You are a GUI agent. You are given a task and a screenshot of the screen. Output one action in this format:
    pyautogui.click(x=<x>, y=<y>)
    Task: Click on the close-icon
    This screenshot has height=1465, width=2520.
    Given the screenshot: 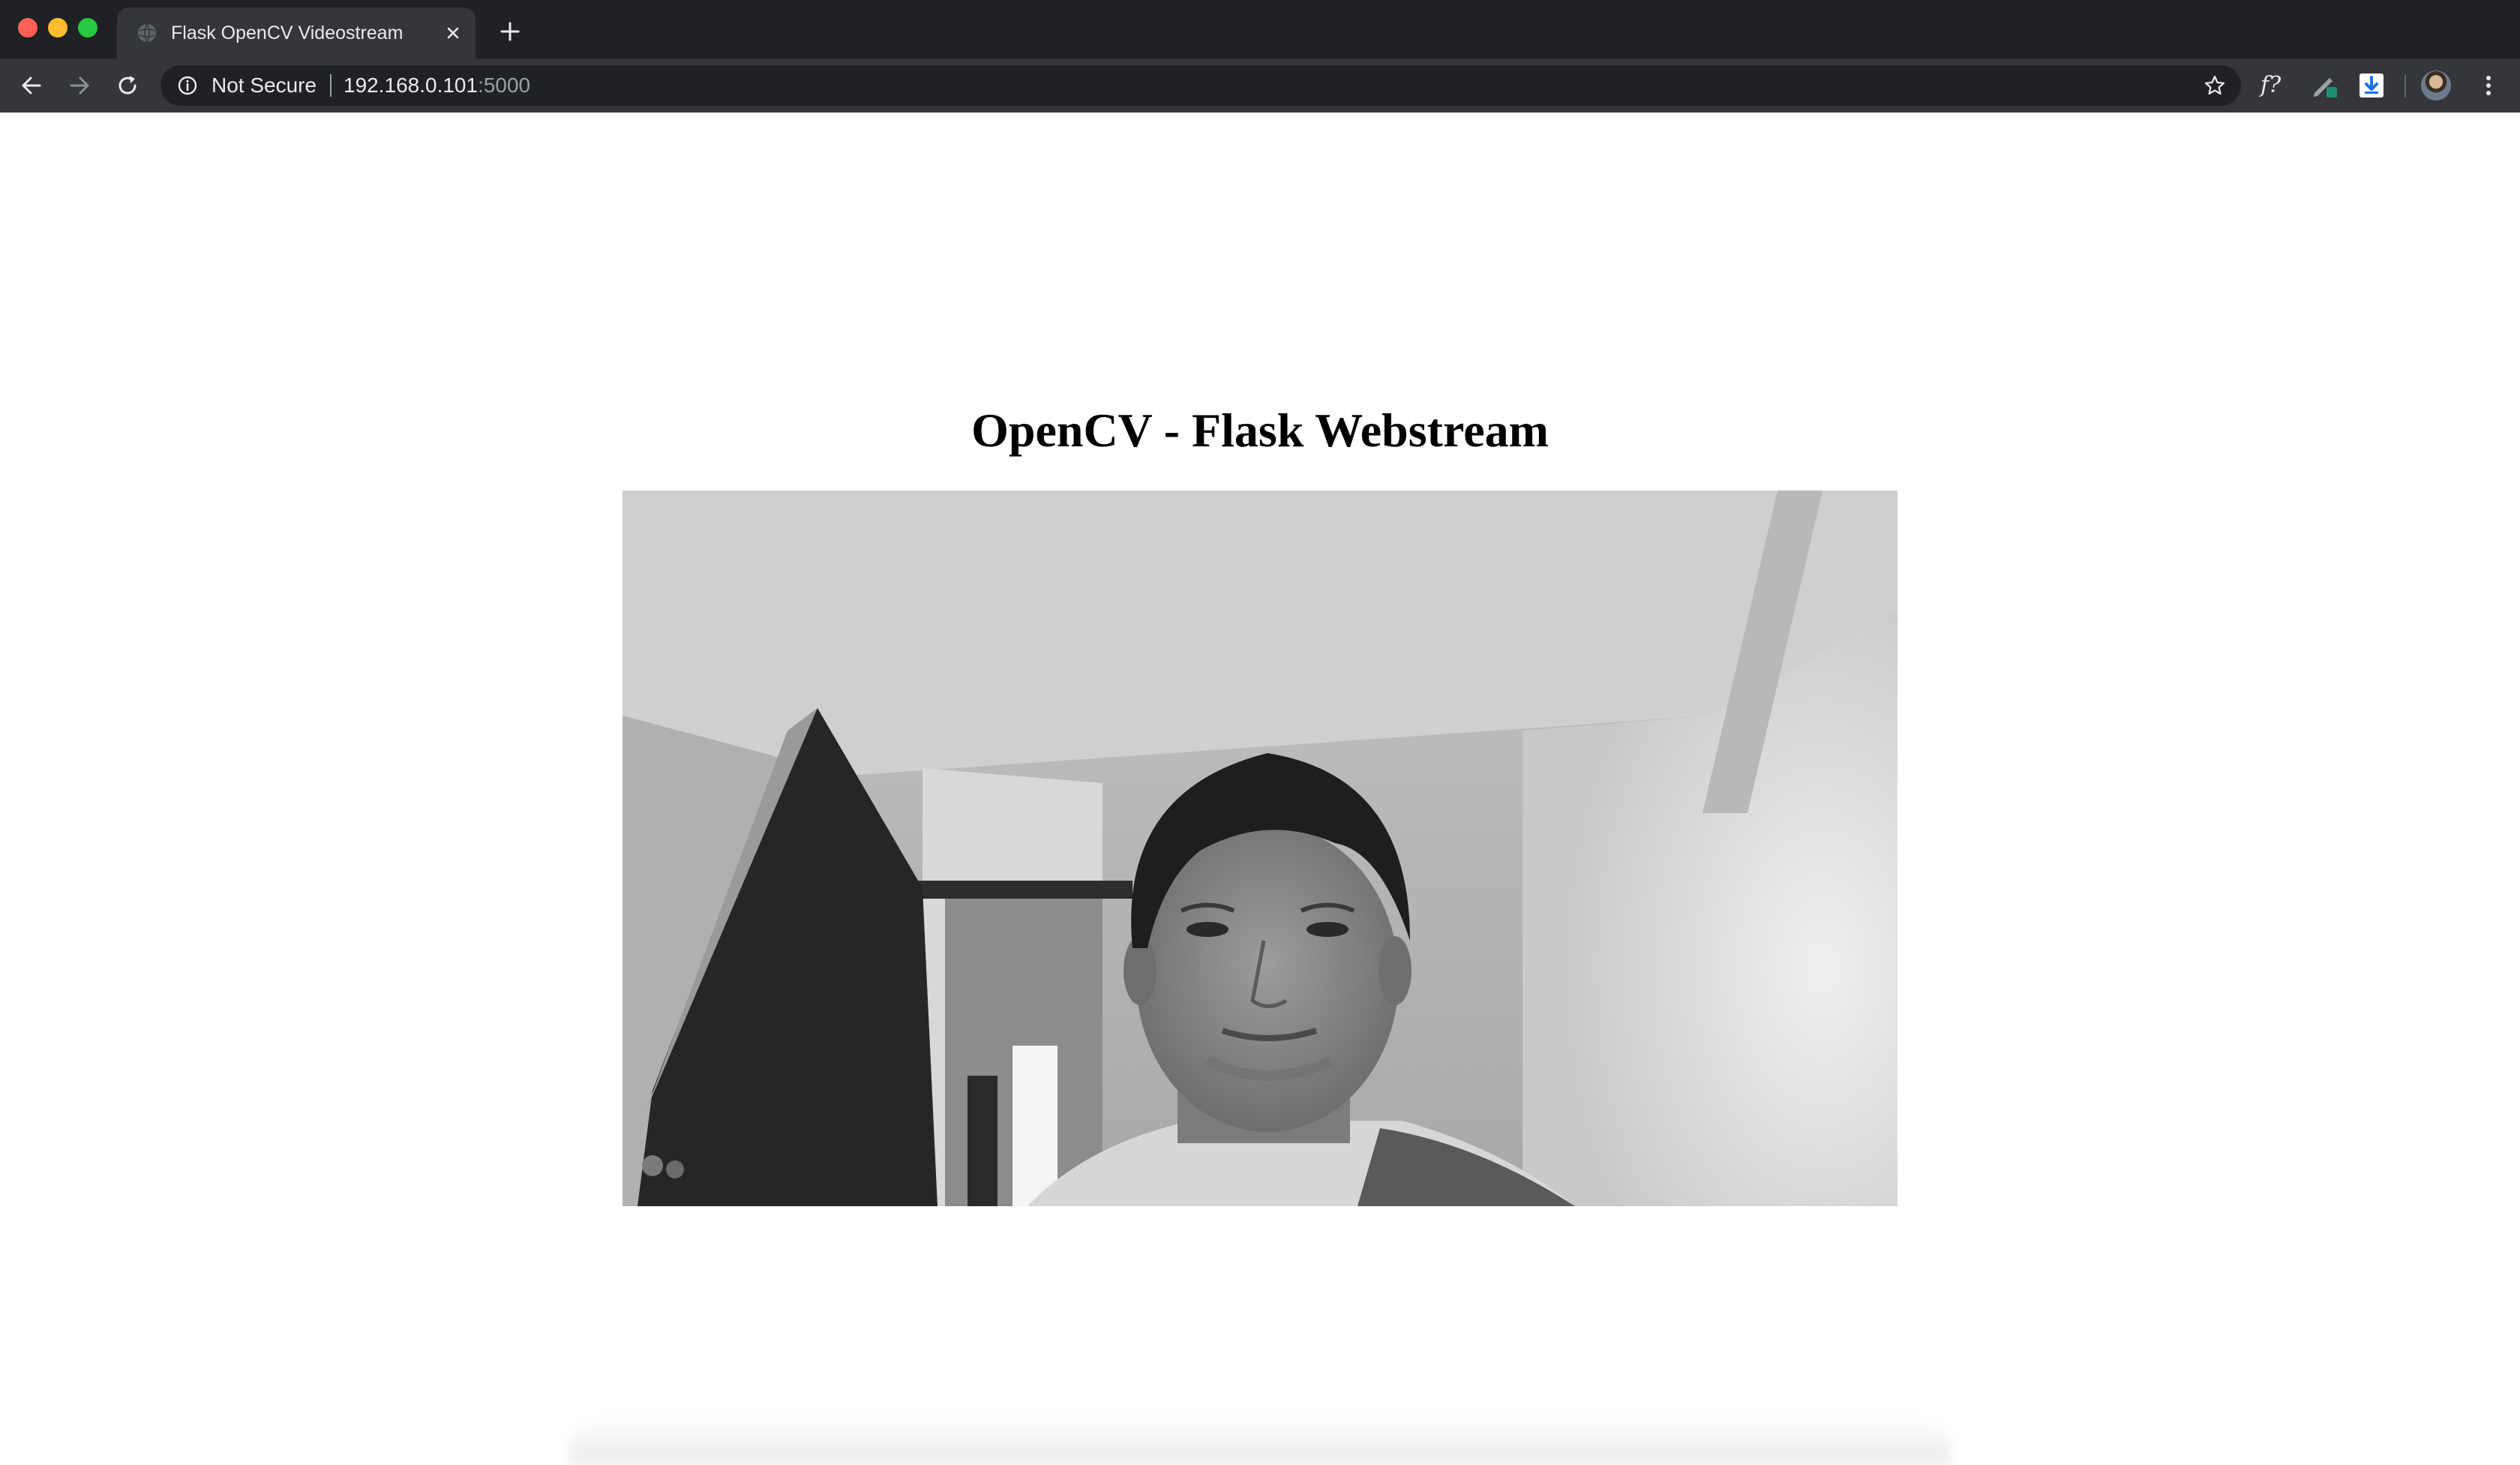 What is the action you would take?
    pyautogui.click(x=453, y=33)
    